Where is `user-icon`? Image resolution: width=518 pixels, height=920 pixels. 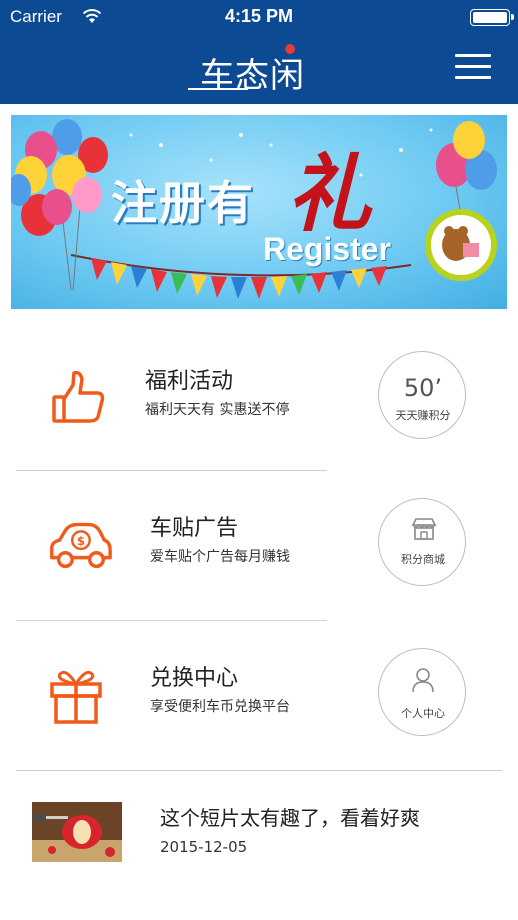
user-icon is located at coordinates (423, 680).